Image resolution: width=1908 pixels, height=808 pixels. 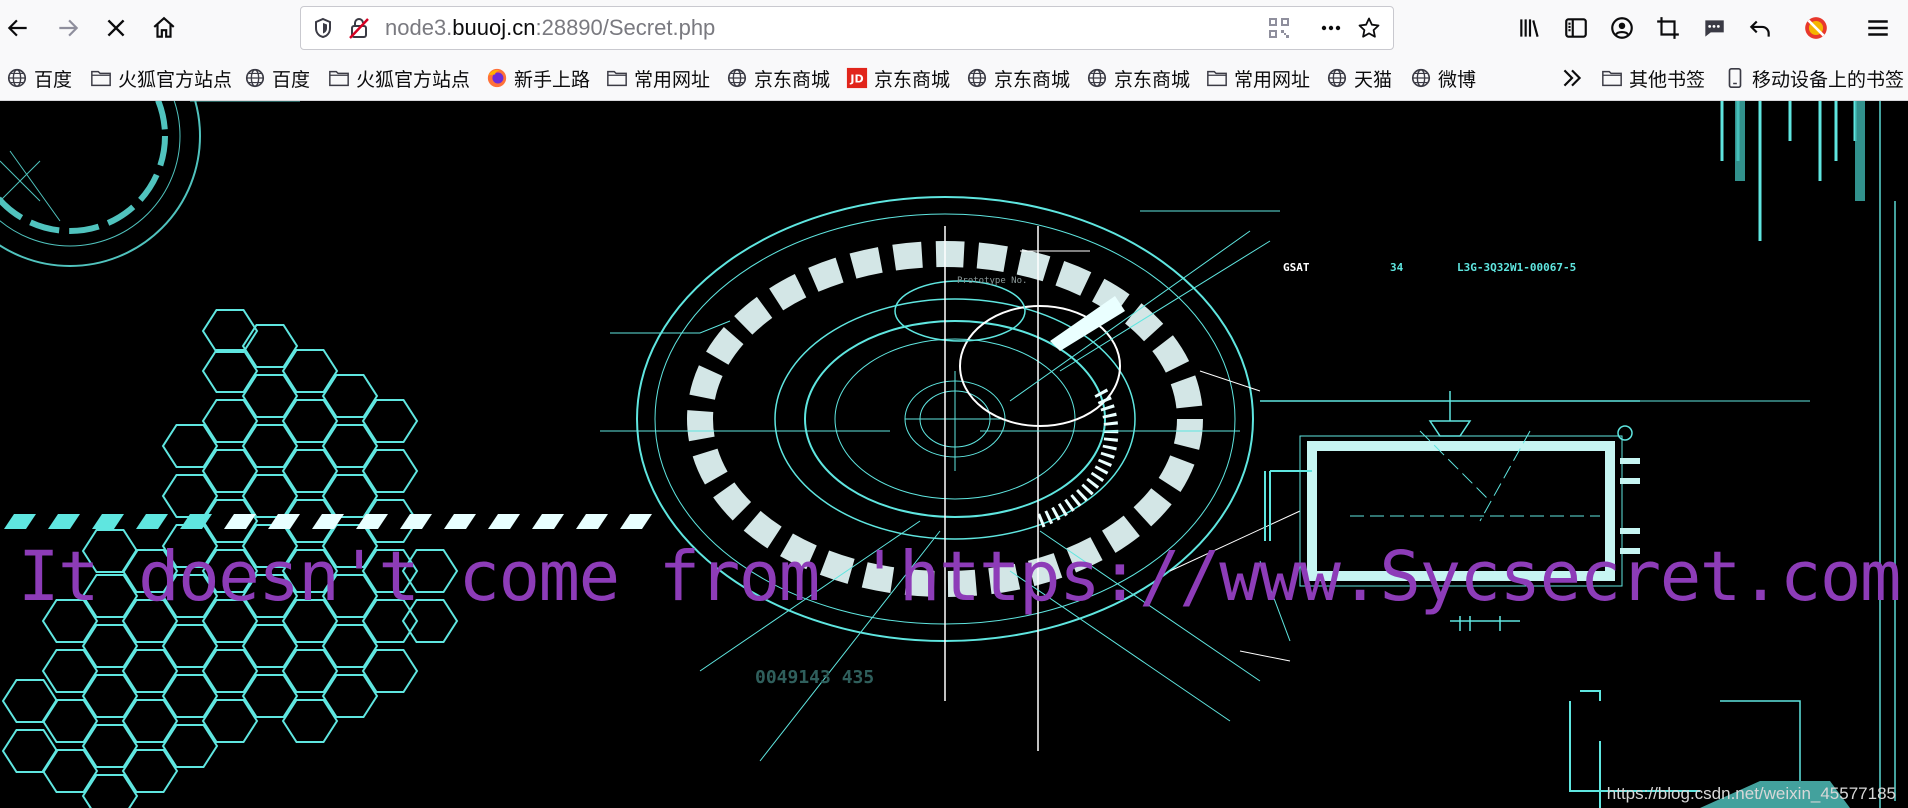 I want to click on library-icon, so click(x=1529, y=28).